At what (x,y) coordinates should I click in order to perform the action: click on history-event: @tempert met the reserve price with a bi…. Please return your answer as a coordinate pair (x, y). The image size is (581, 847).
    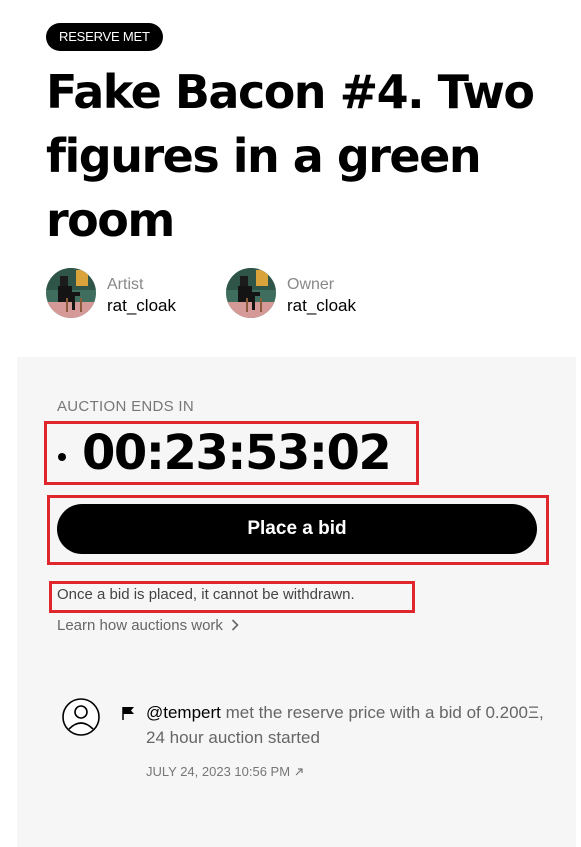
    Looking at the image, I should click on (346, 725).